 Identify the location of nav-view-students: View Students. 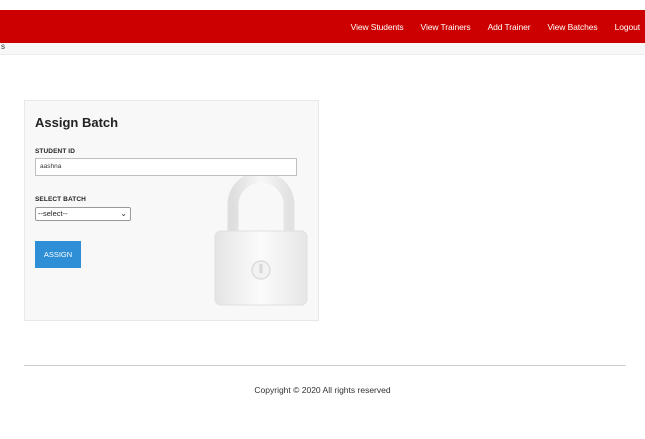
(377, 27).